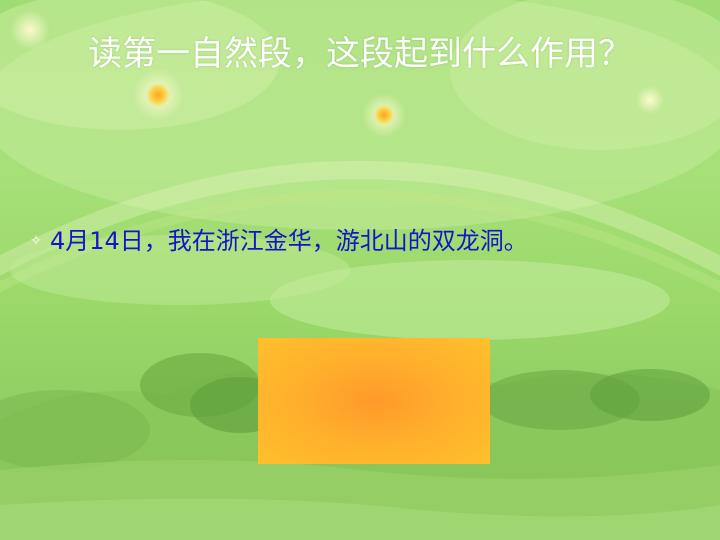 The width and height of the screenshot is (720, 540). I want to click on bullet-text: 4月14日，我在浙江金华，游北山的双龙洞。, so click(289, 241).